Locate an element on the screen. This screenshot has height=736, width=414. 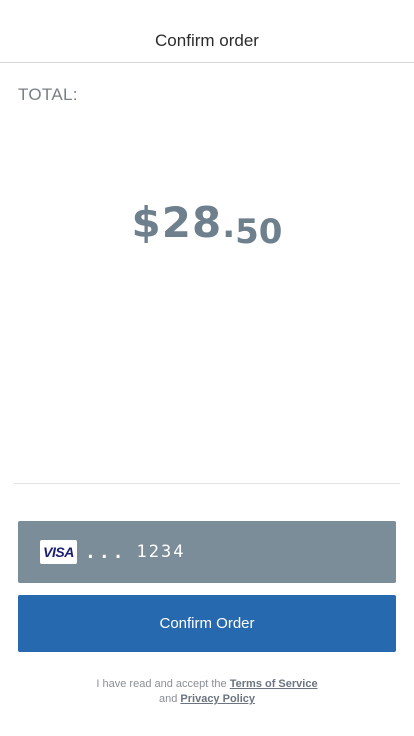
total-label: TOTAL: is located at coordinates (48, 94).